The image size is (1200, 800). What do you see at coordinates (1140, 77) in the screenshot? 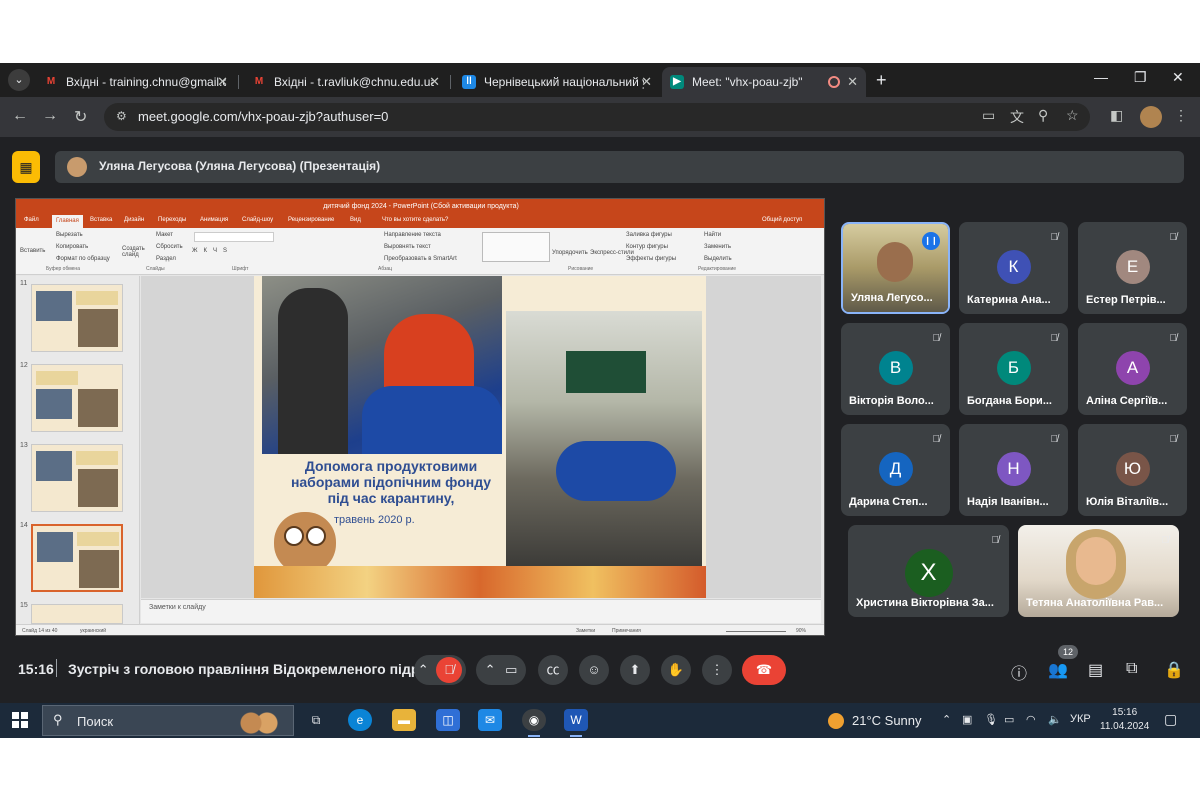
I see `restore-icon: ❐` at bounding box center [1140, 77].